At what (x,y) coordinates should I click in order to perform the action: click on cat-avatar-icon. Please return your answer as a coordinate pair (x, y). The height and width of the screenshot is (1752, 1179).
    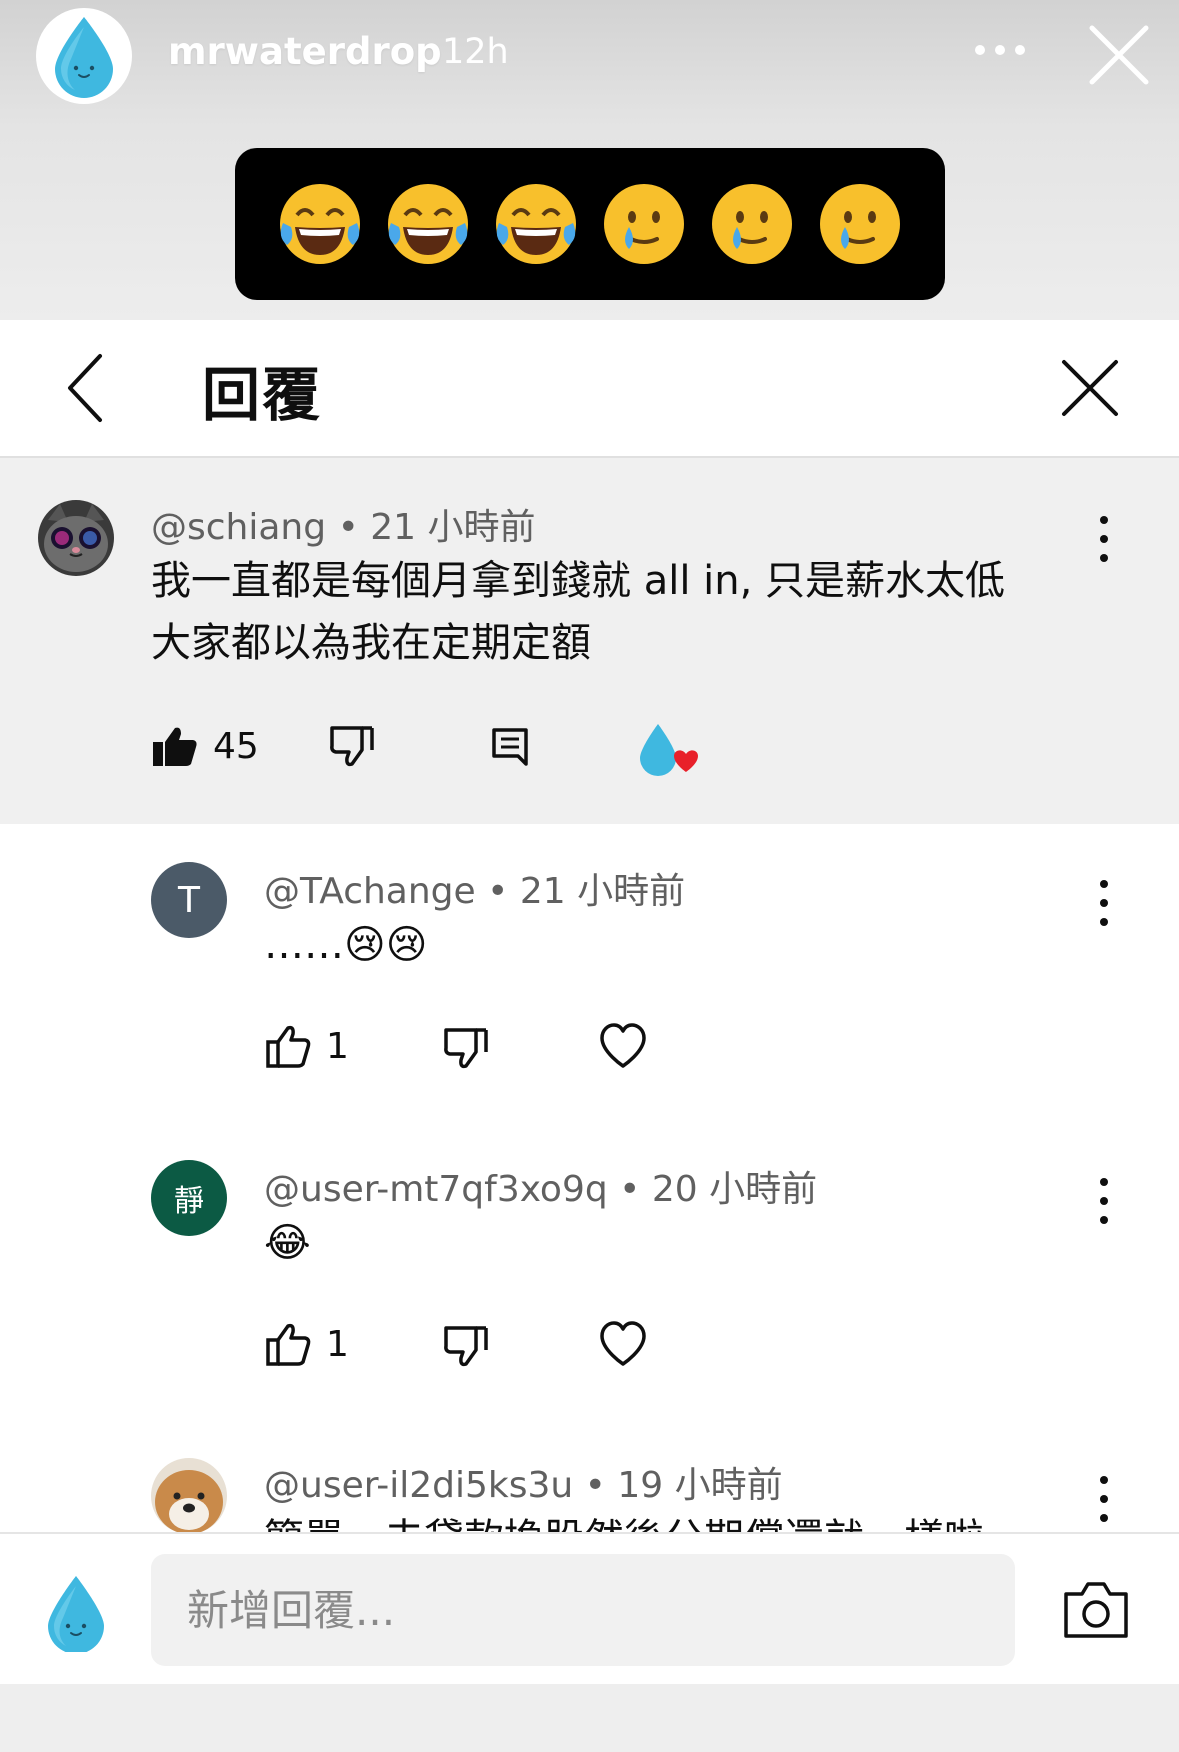
    Looking at the image, I should click on (76, 538).